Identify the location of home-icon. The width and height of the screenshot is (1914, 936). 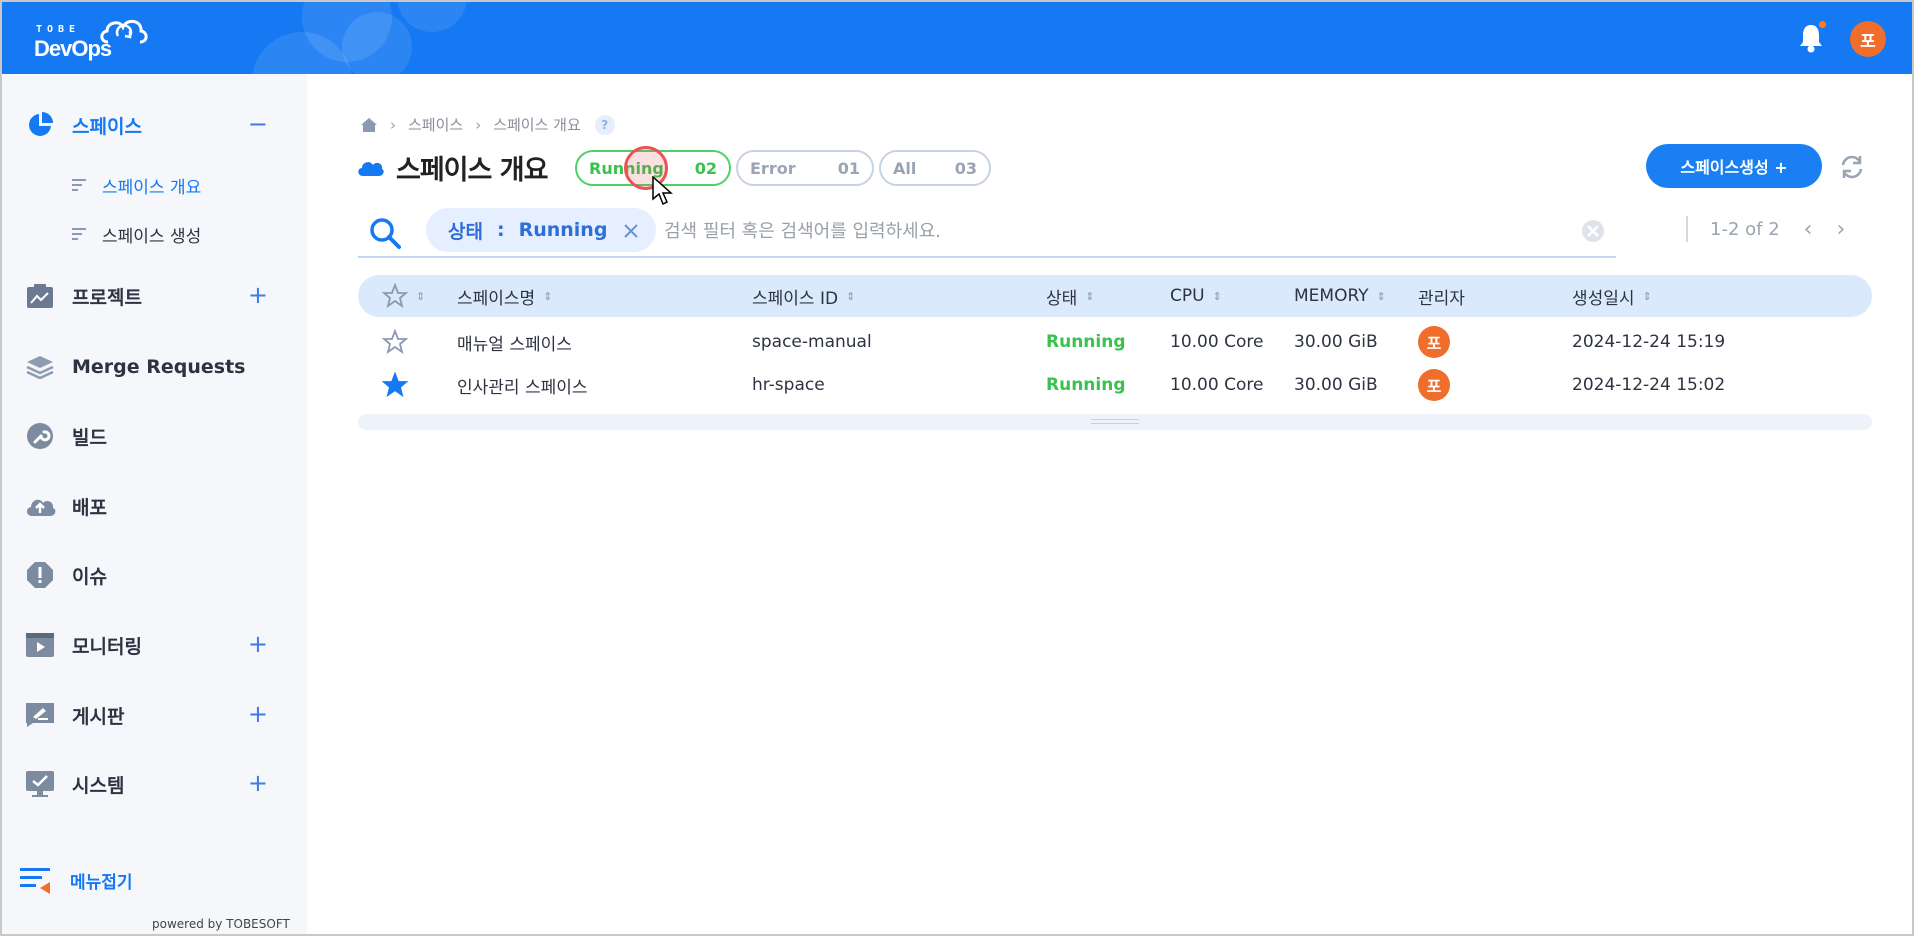
(369, 125).